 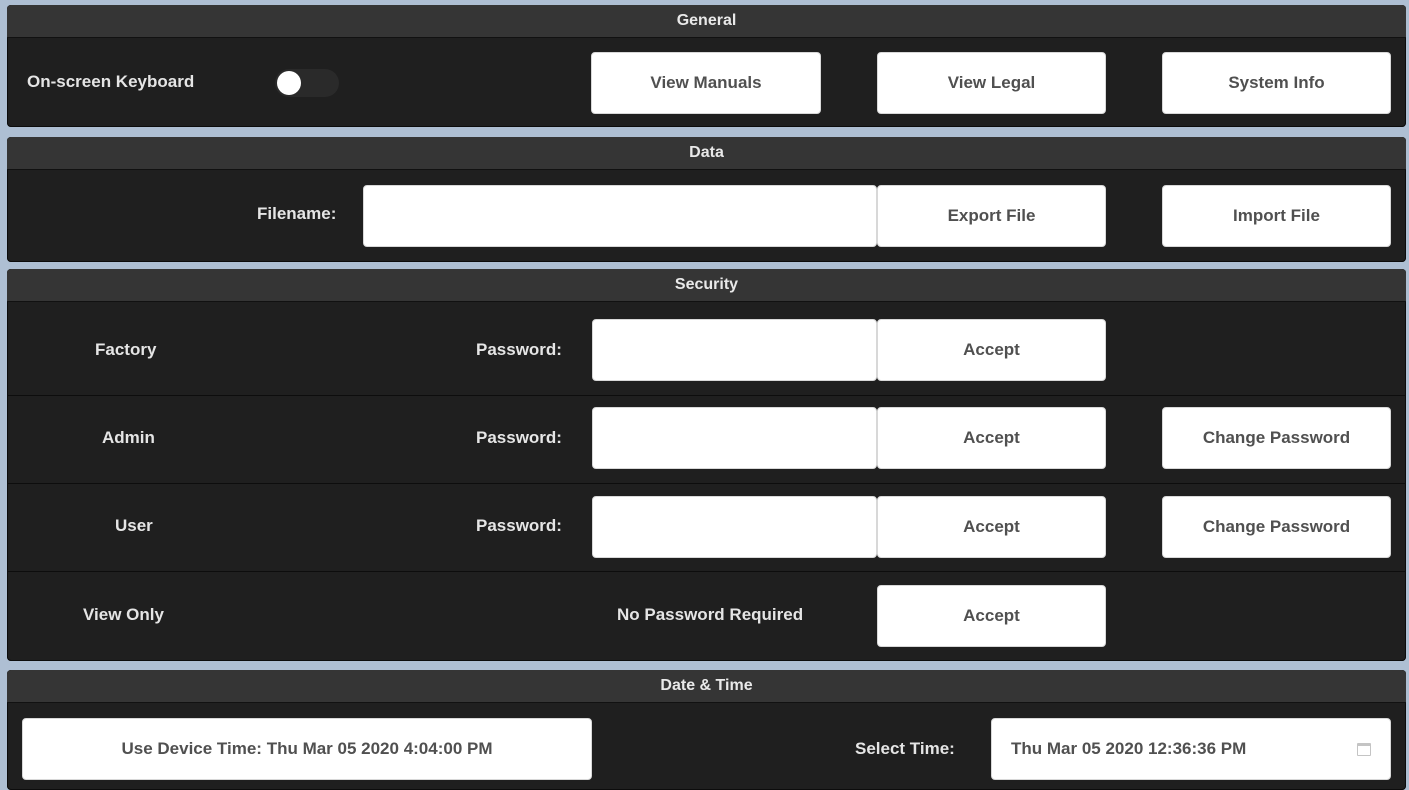 What do you see at coordinates (126, 349) in the screenshot?
I see `role-label-factory: Factory` at bounding box center [126, 349].